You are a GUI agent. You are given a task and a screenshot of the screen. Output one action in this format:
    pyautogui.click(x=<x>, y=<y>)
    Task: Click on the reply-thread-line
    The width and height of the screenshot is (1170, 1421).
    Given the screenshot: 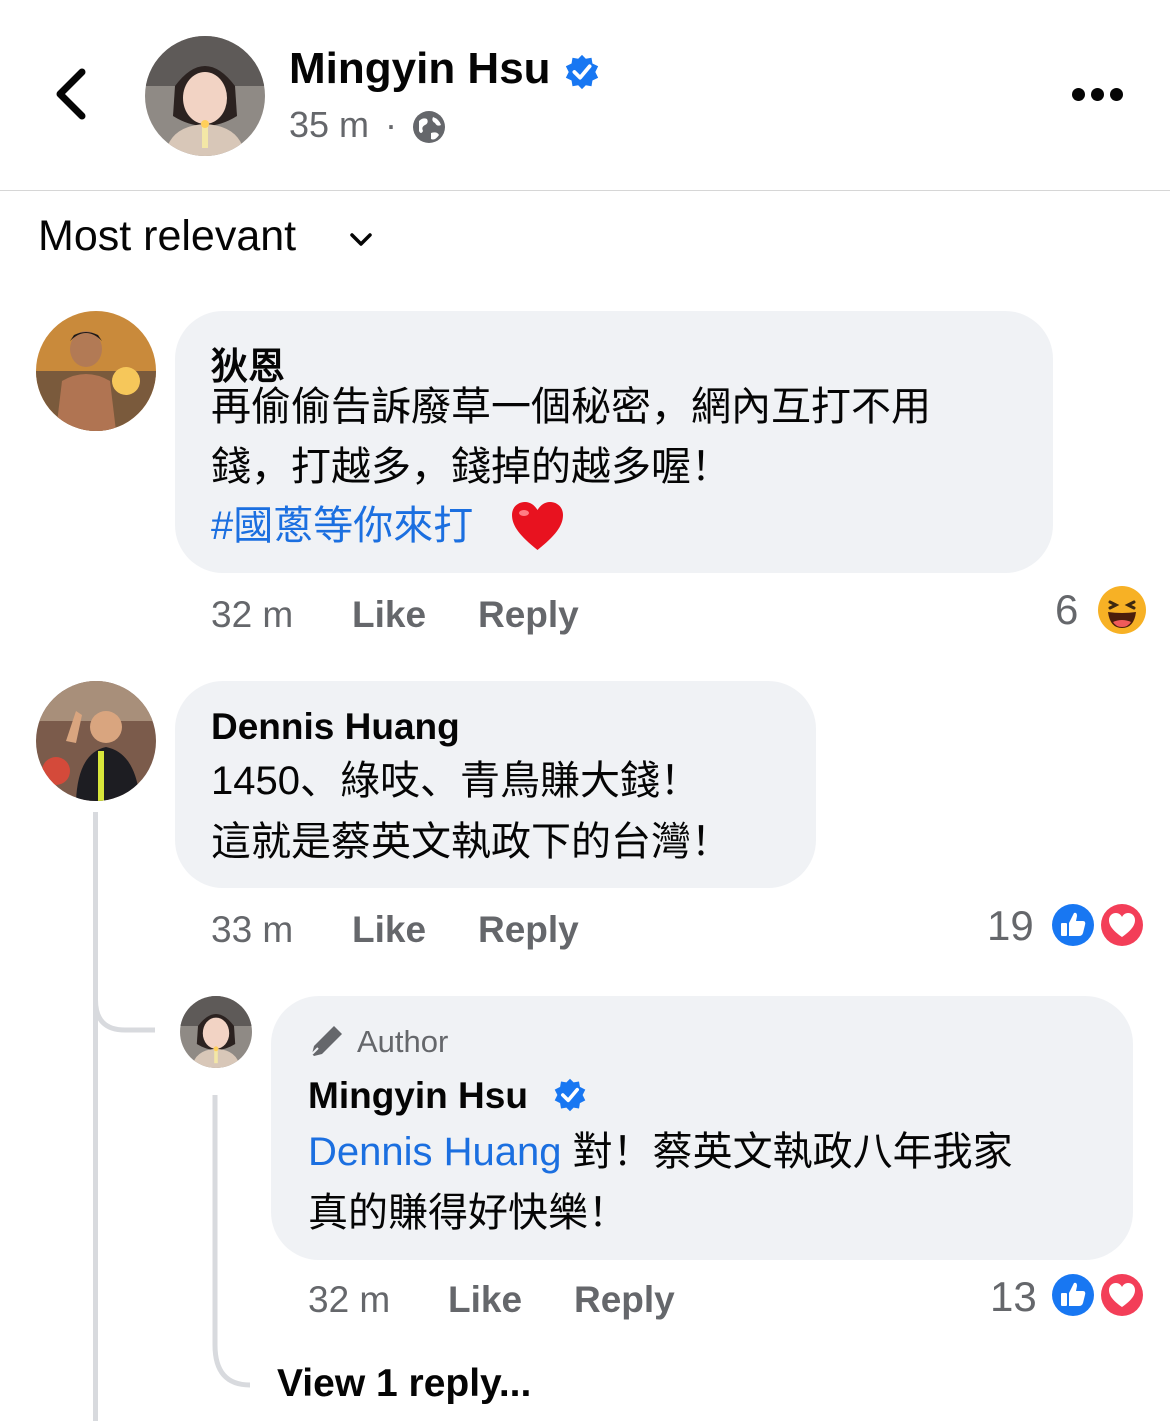 What is the action you would take?
    pyautogui.click(x=231, y=1241)
    